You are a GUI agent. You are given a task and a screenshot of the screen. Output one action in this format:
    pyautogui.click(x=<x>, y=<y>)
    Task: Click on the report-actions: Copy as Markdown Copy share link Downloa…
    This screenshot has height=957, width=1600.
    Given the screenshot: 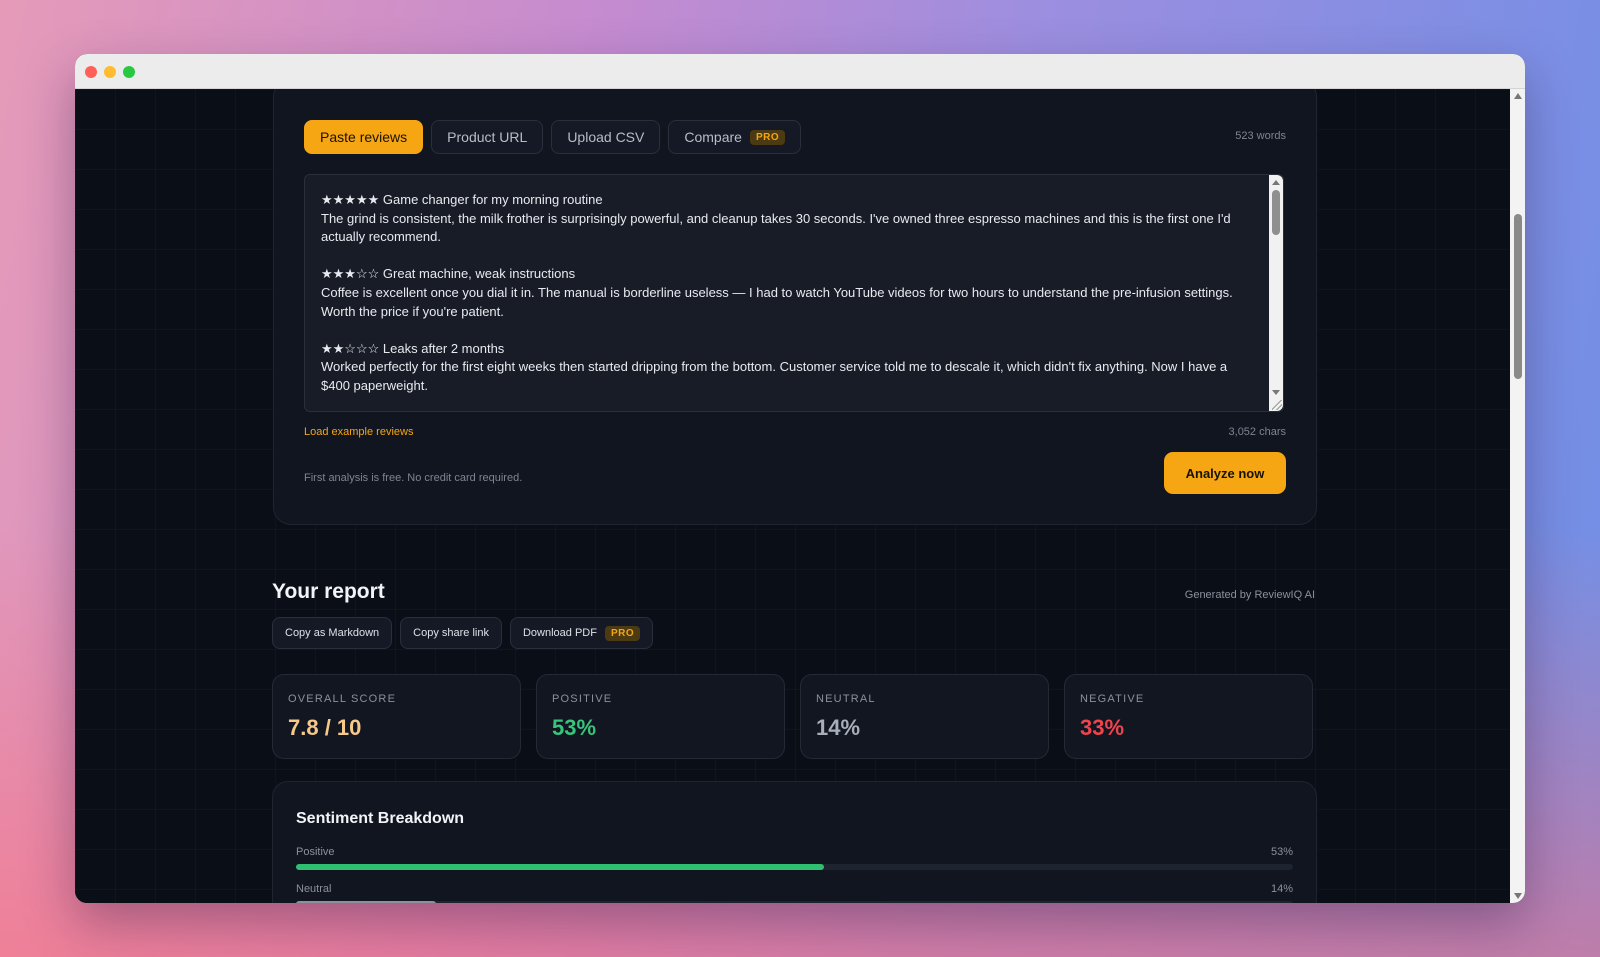 What is the action you would take?
    pyautogui.click(x=463, y=633)
    